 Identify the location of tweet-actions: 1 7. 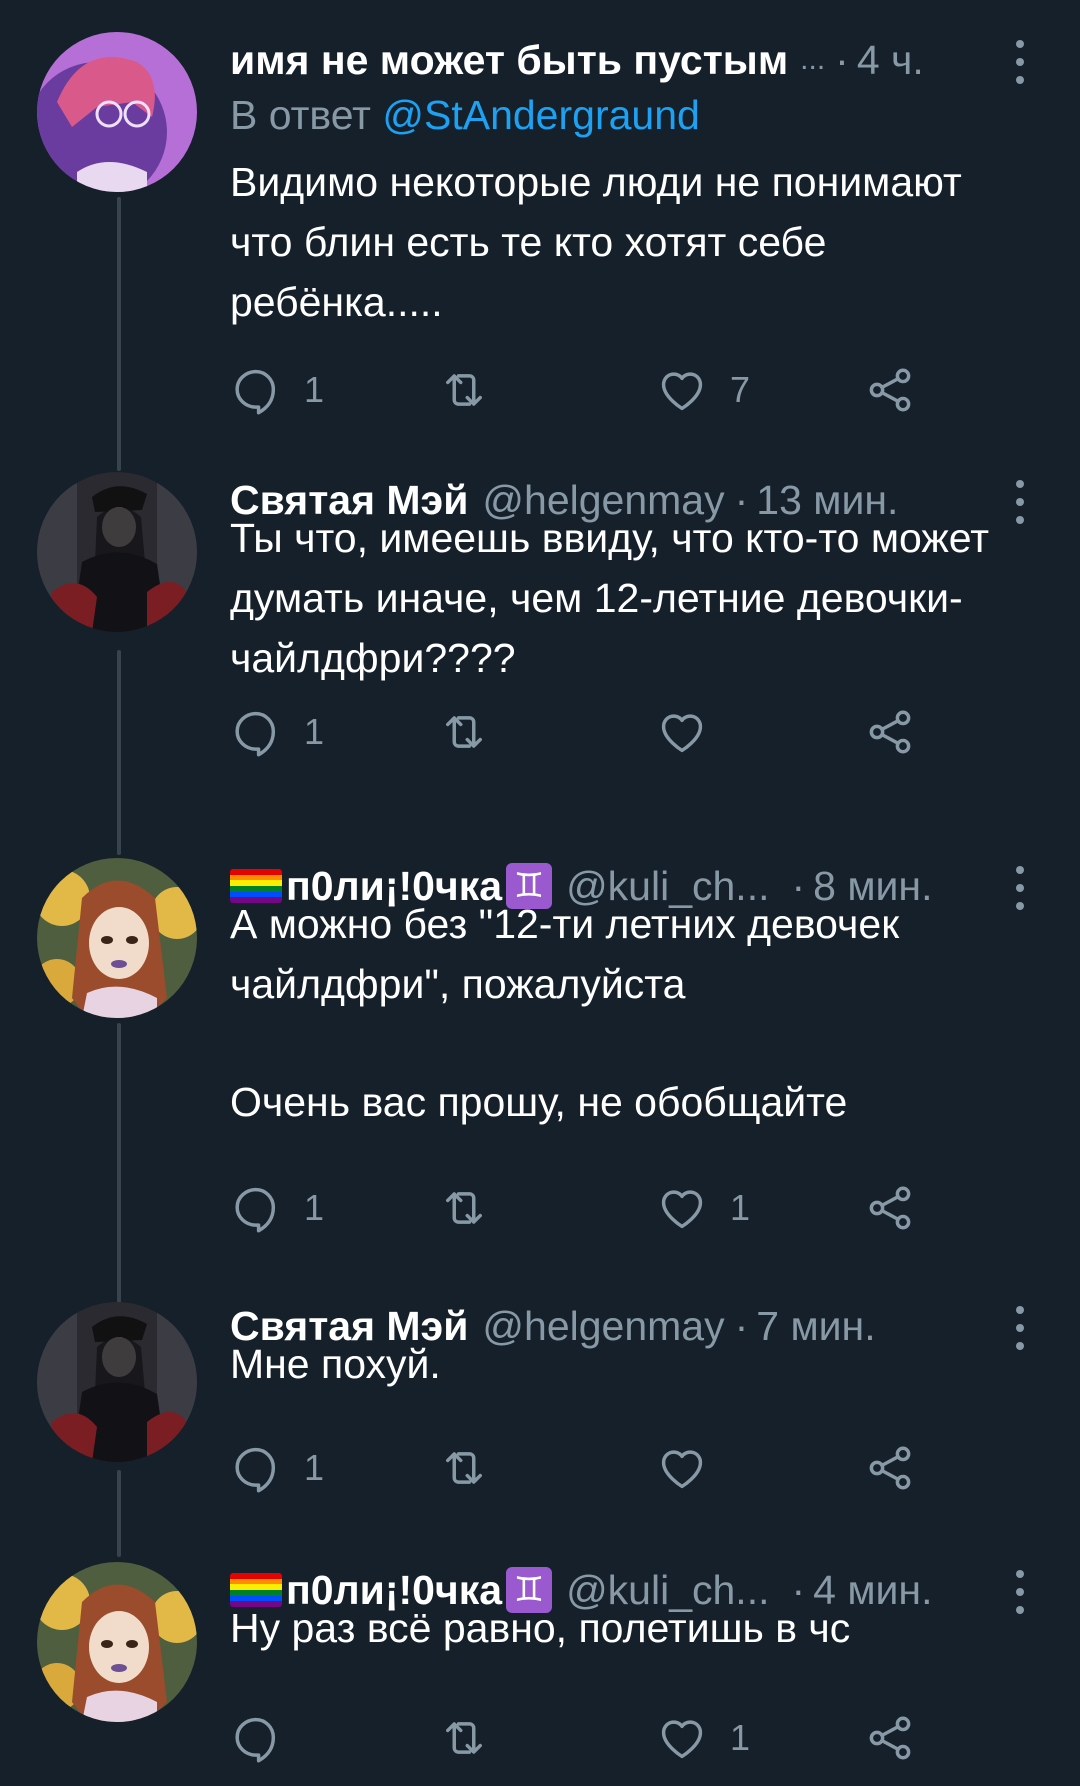
(630, 390).